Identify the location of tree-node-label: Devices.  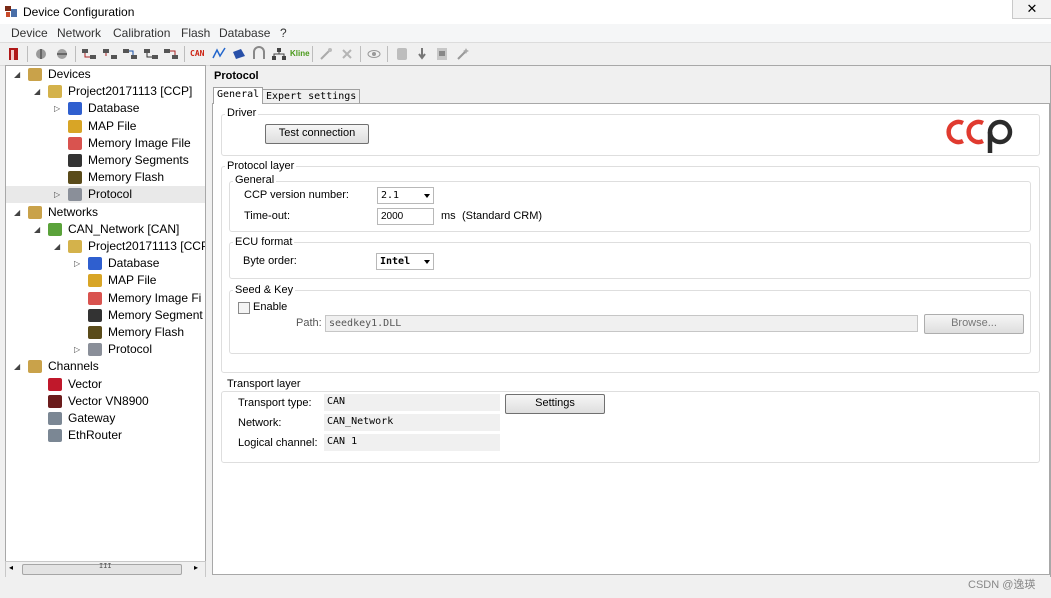
(69, 74).